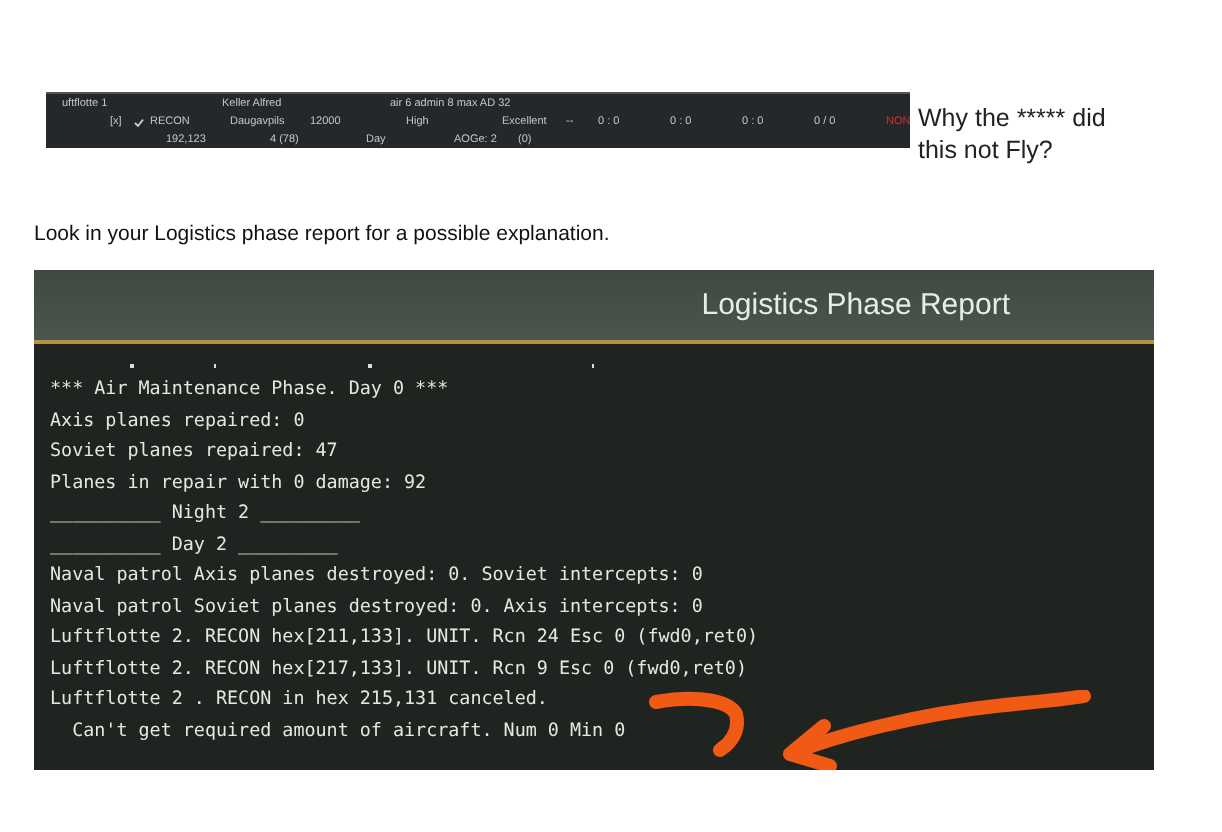 The image size is (1222, 832). What do you see at coordinates (239, 483) in the screenshot?
I see `report-line: Planes in repair with 0 damage: 92` at bounding box center [239, 483].